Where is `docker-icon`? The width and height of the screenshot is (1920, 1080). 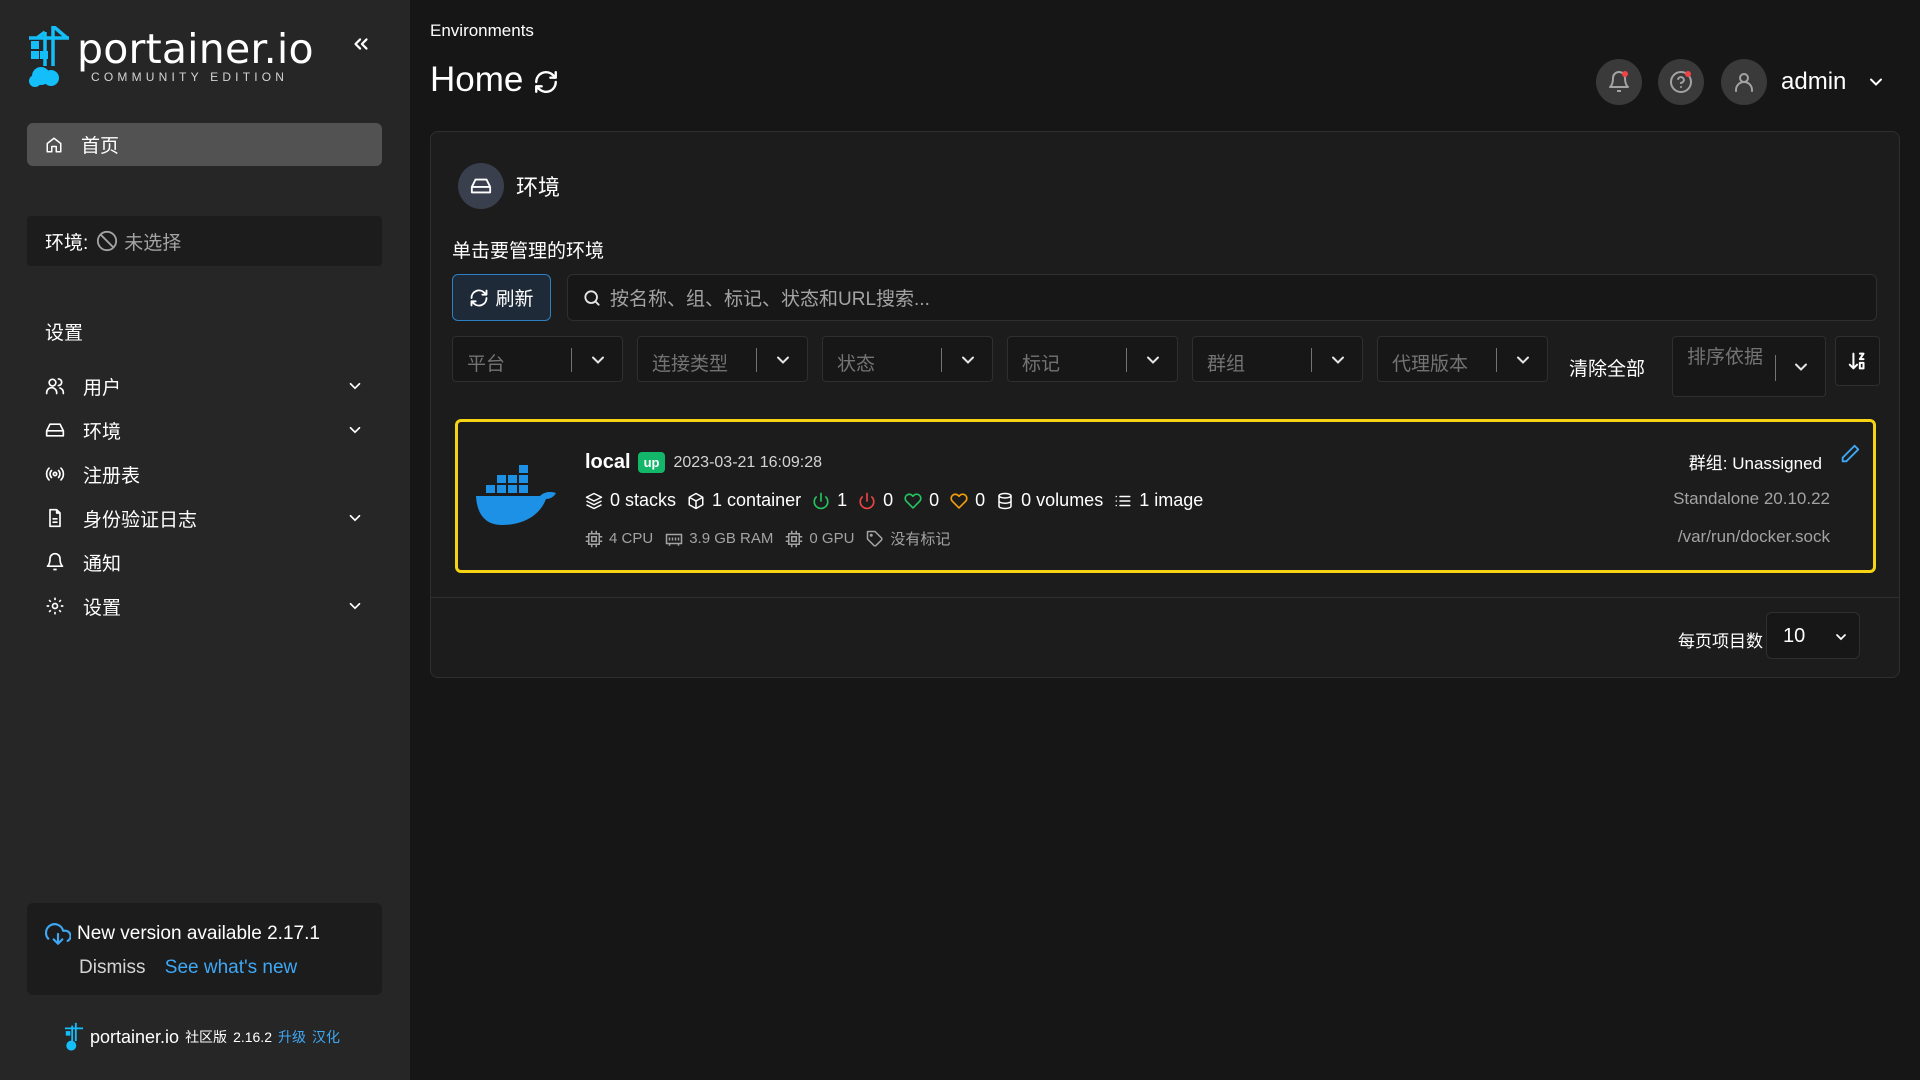 docker-icon is located at coordinates (516, 496).